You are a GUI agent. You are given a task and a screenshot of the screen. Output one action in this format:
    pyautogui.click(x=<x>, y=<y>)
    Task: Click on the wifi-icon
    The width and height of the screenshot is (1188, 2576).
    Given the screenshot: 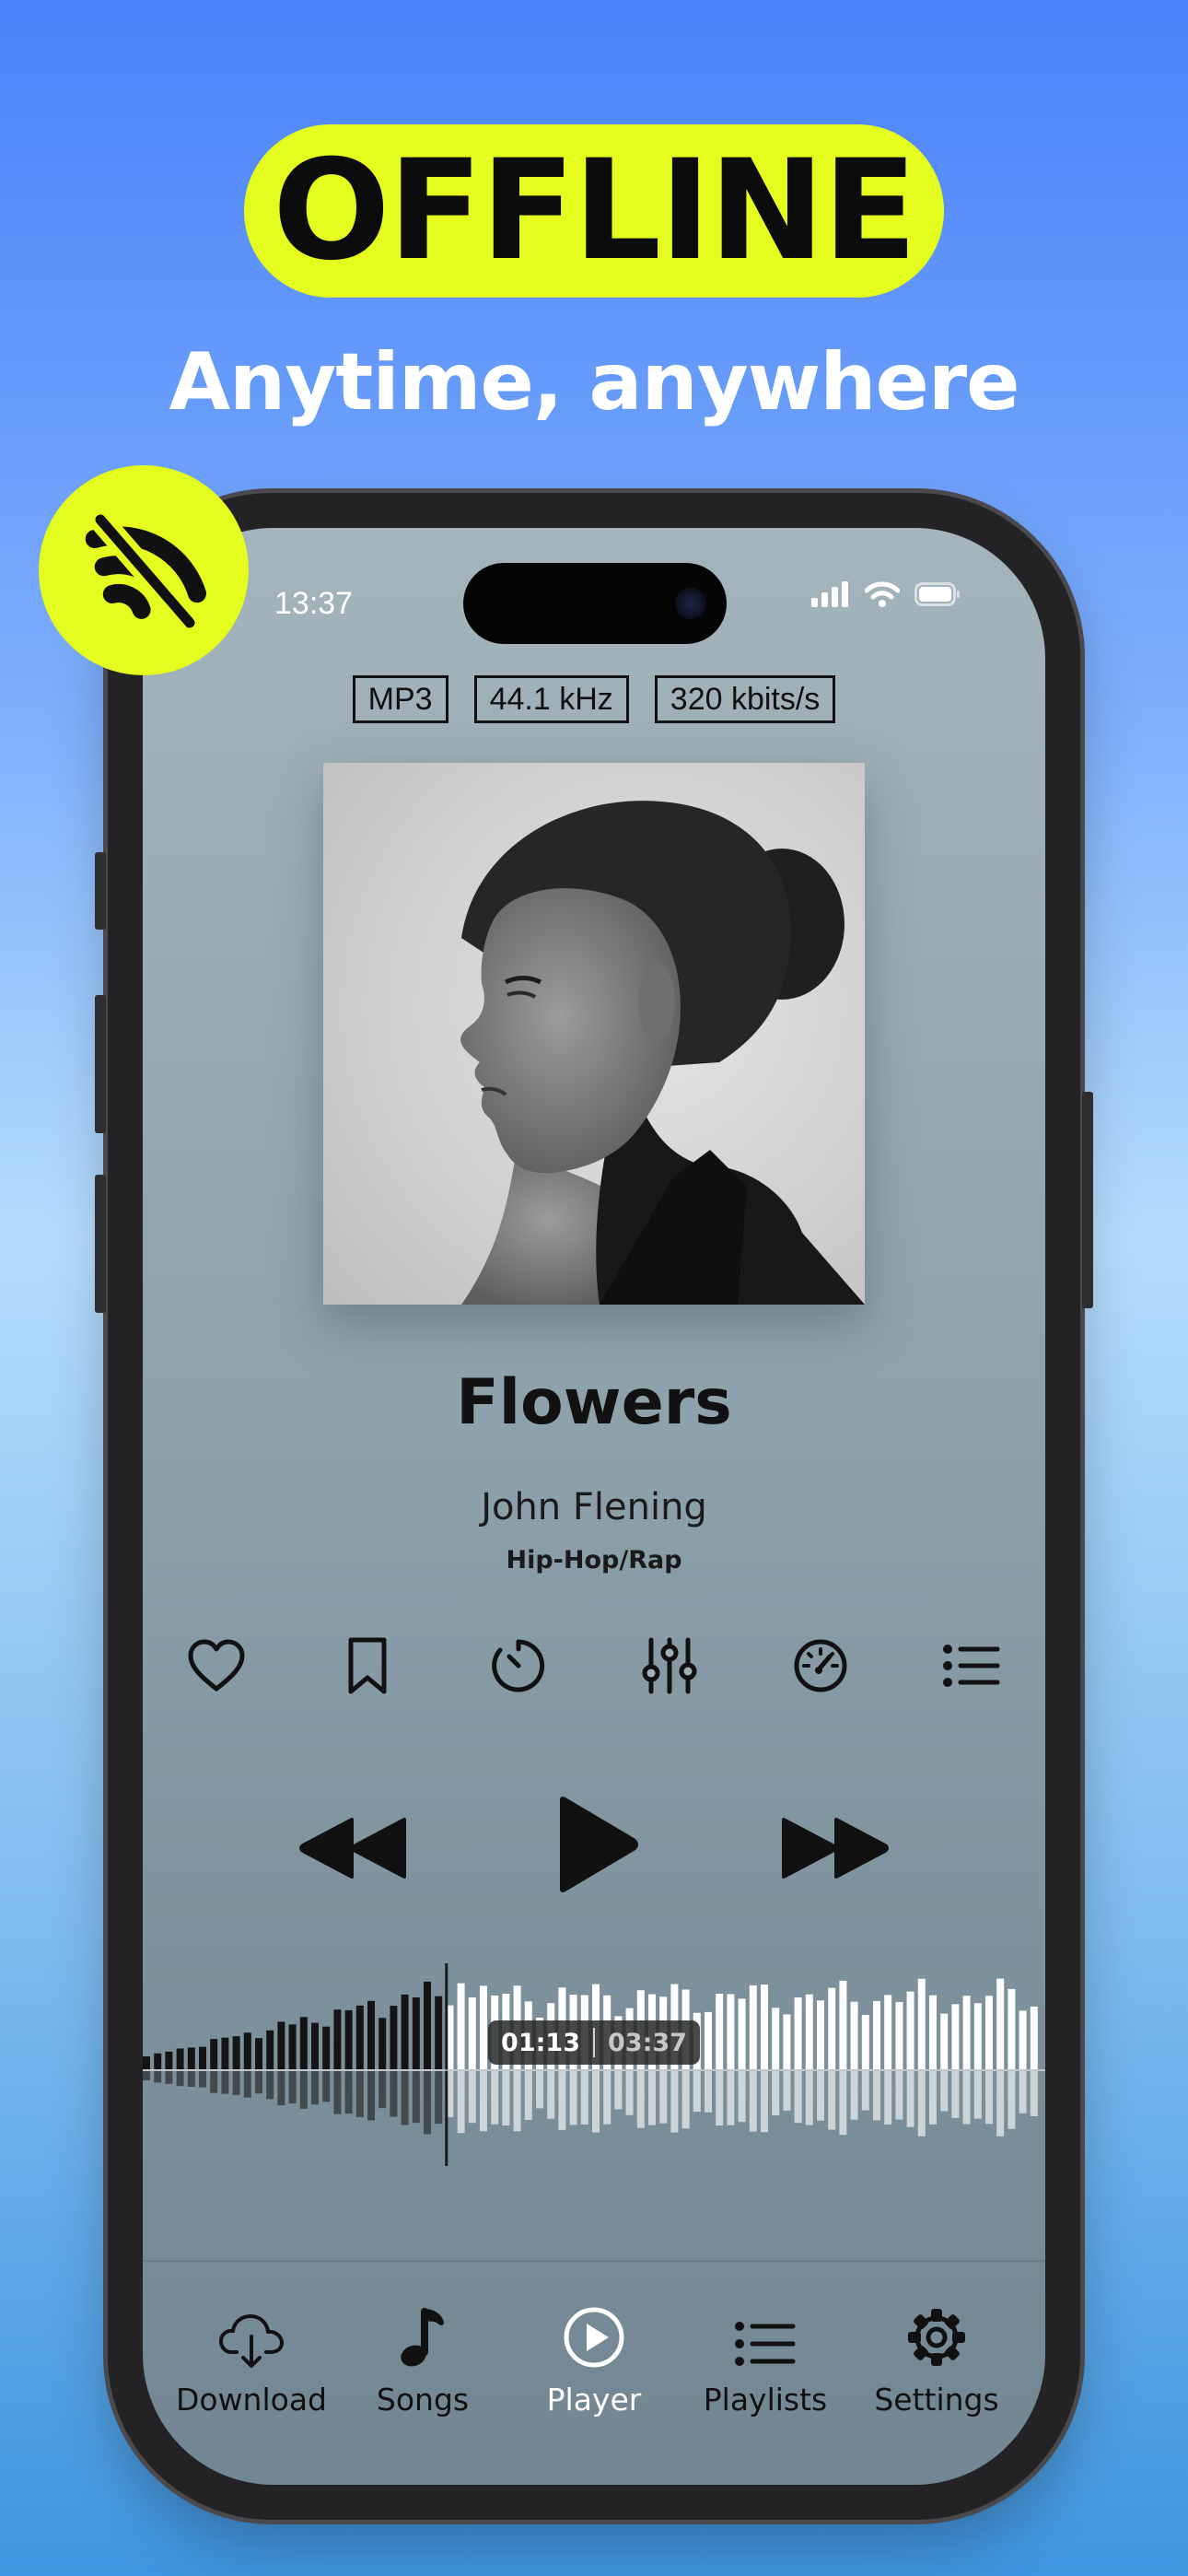 What is the action you would take?
    pyautogui.click(x=882, y=594)
    